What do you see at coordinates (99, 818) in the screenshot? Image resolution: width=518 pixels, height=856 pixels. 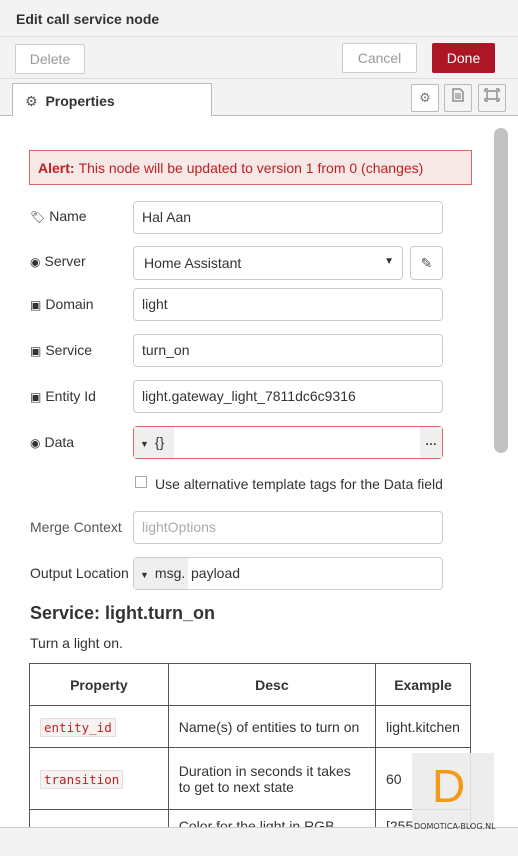 I see `property-cell` at bounding box center [99, 818].